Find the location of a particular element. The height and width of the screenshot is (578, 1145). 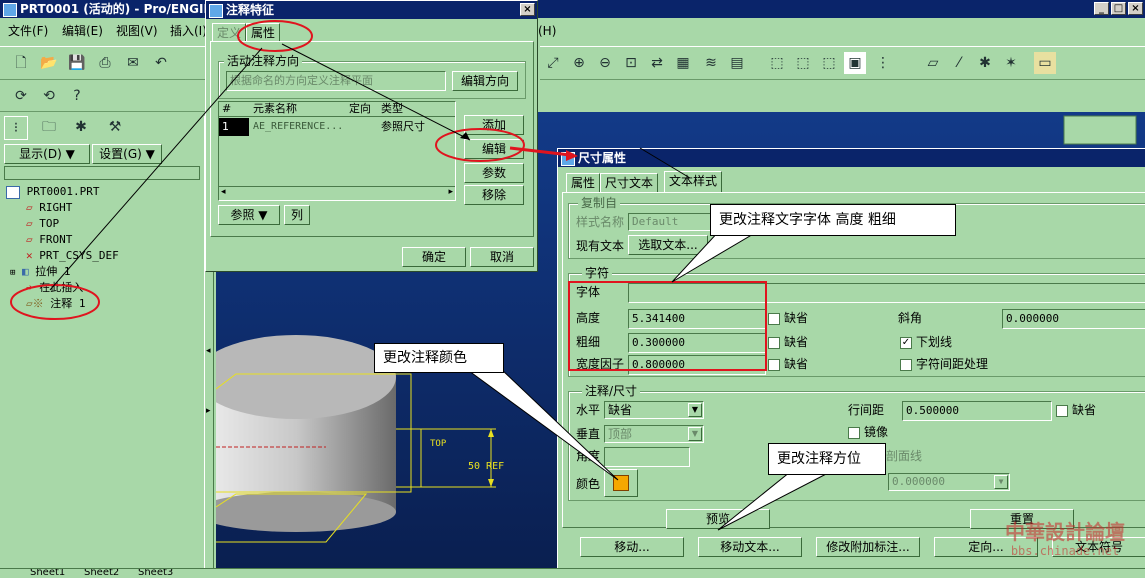

callout-position-tail is located at coordinates (774, 501).